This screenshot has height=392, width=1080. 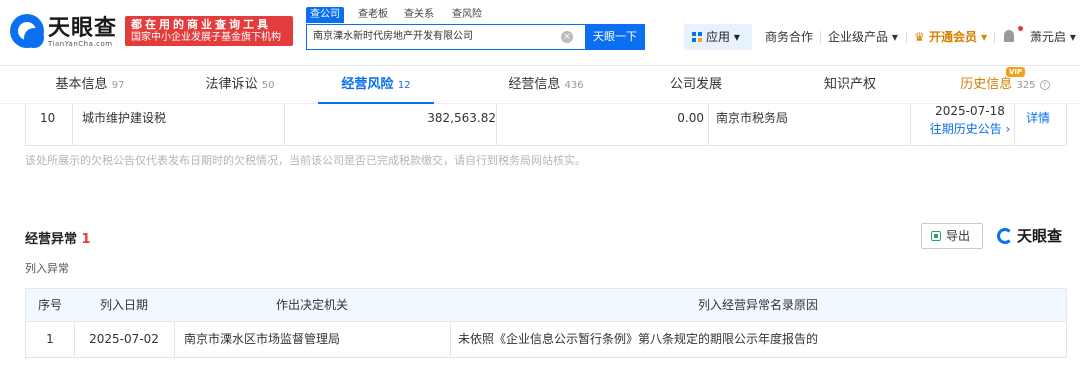 I want to click on nav-open-vip: ♛ 开通会员 ▾, so click(x=950, y=37).